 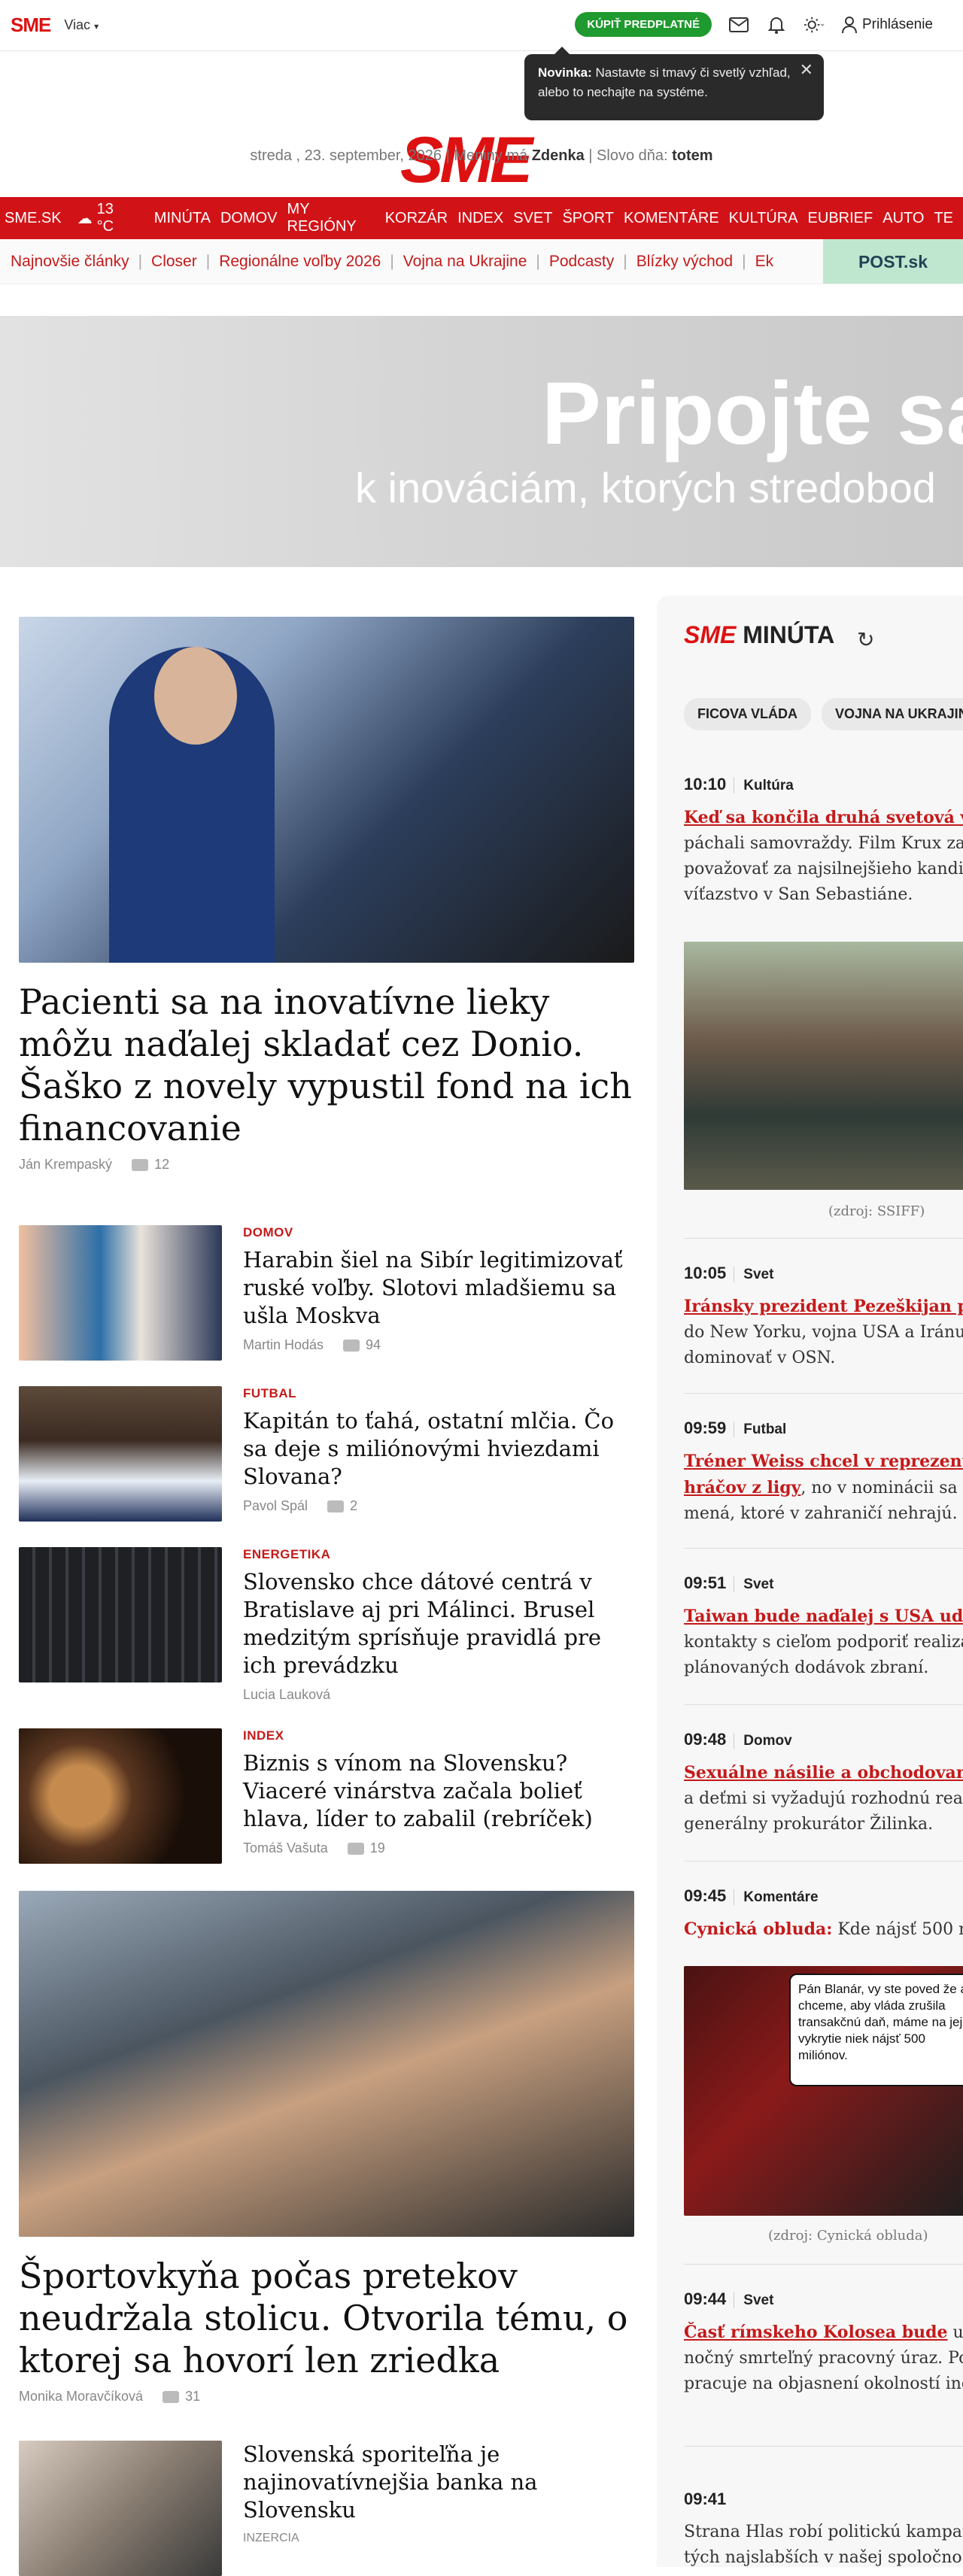 What do you see at coordinates (331, 218) in the screenshot?
I see `nav-item-regiony: MY REGIÓNY` at bounding box center [331, 218].